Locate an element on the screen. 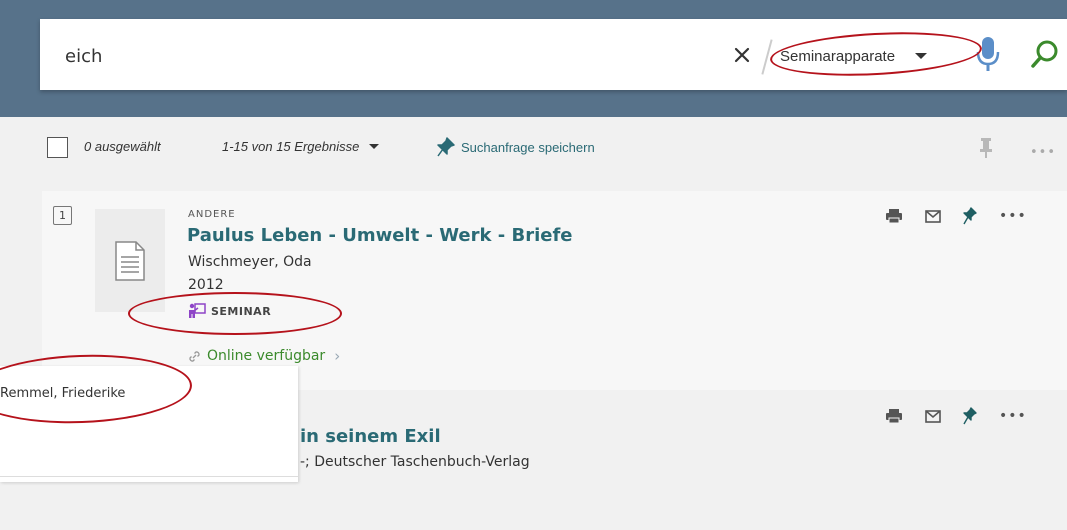 This screenshot has height=530, width=1067. scope-label: Seminarapparate is located at coordinates (838, 56).